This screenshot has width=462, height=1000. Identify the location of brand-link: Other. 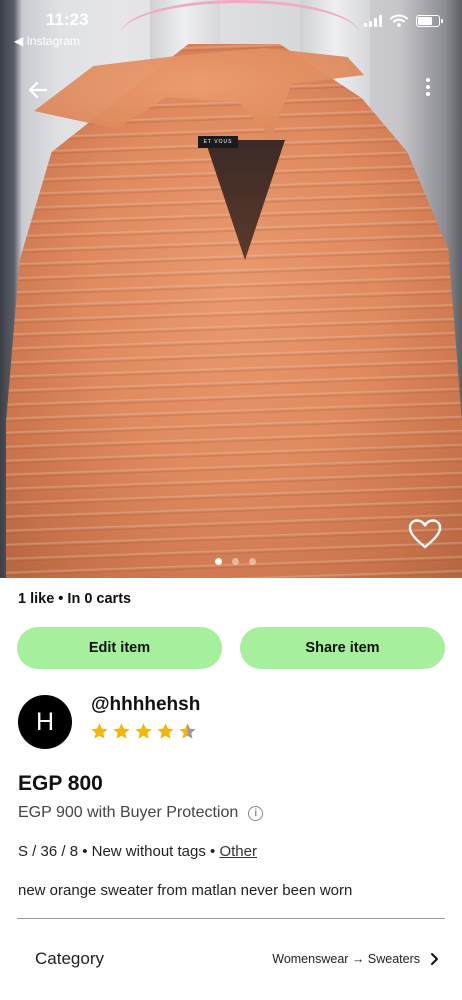
(238, 851).